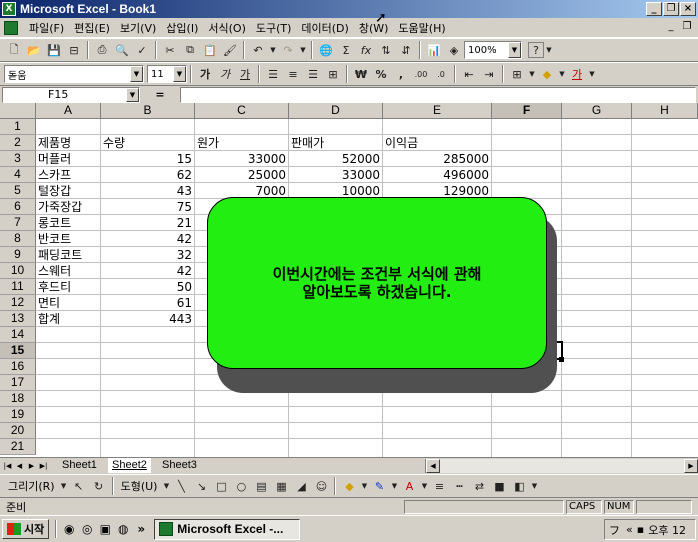  I want to click on draw-dropdown-icon: ▼, so click(64, 486).